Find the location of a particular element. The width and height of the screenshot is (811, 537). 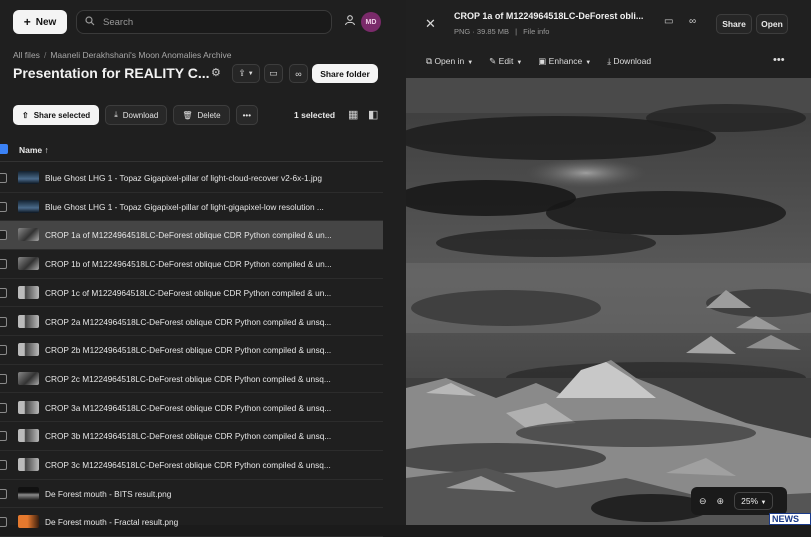

upload-button: ⇪ ▼ is located at coordinates (246, 73).